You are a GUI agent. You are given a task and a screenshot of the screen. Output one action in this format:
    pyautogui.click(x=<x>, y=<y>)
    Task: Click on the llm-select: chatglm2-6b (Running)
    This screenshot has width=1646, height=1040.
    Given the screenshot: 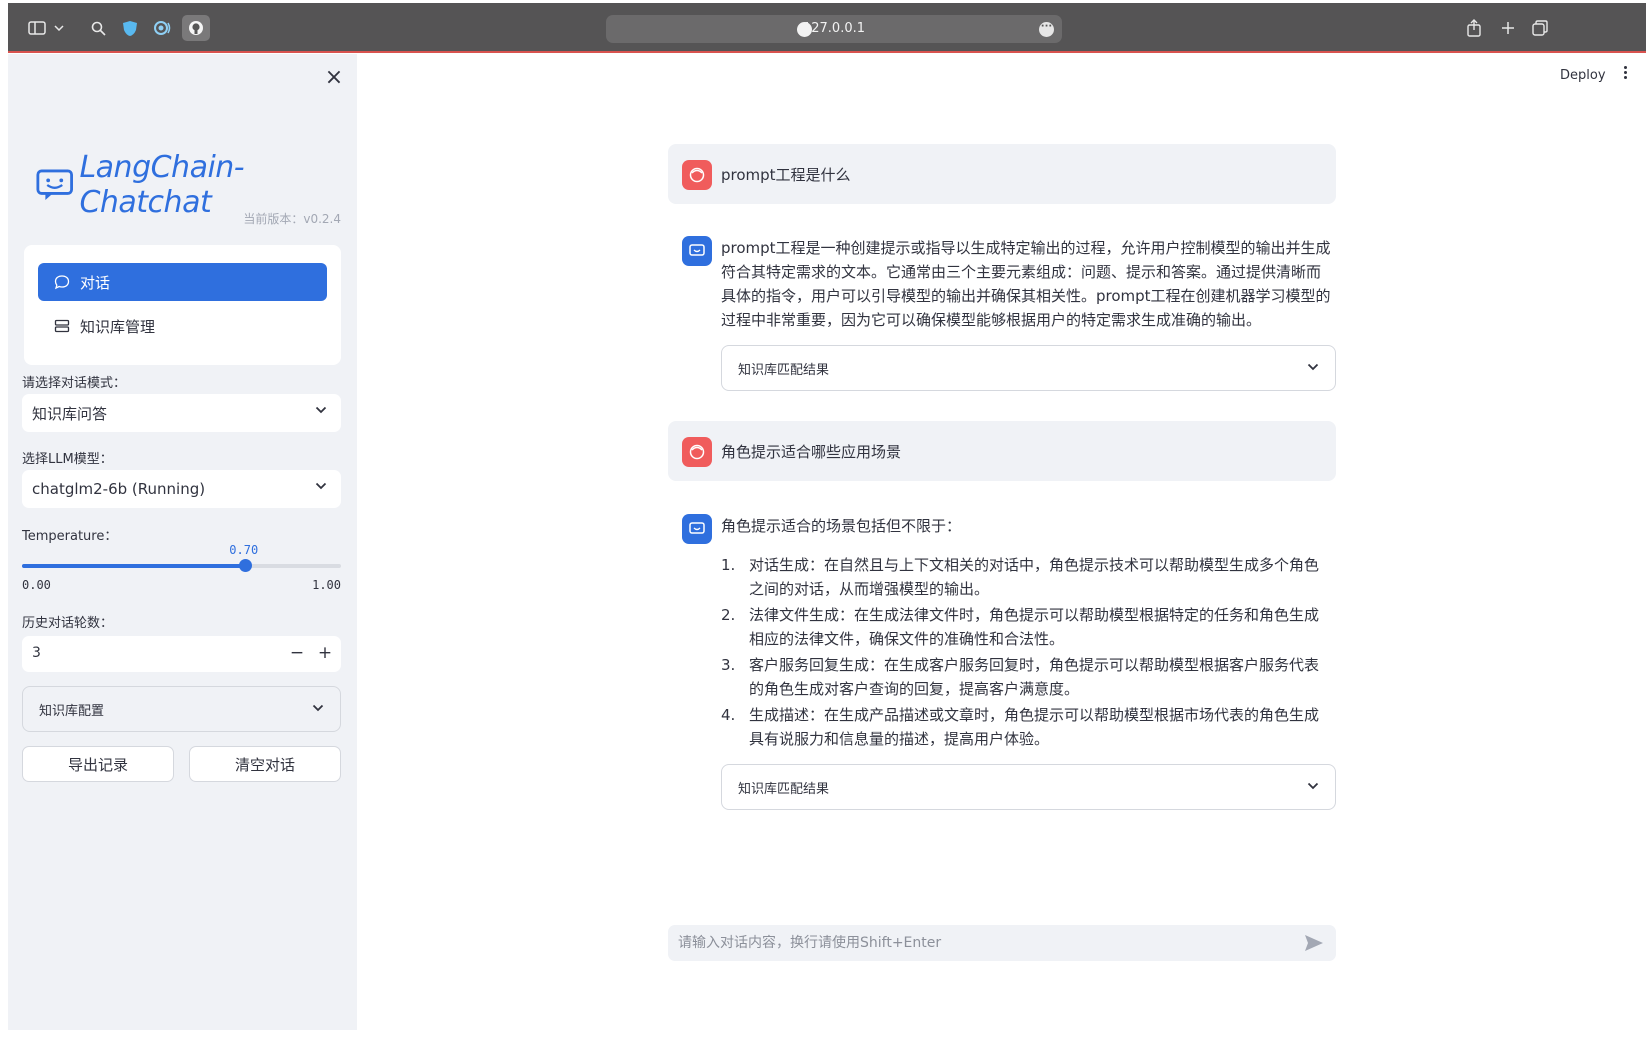 What is the action you would take?
    pyautogui.click(x=181, y=489)
    